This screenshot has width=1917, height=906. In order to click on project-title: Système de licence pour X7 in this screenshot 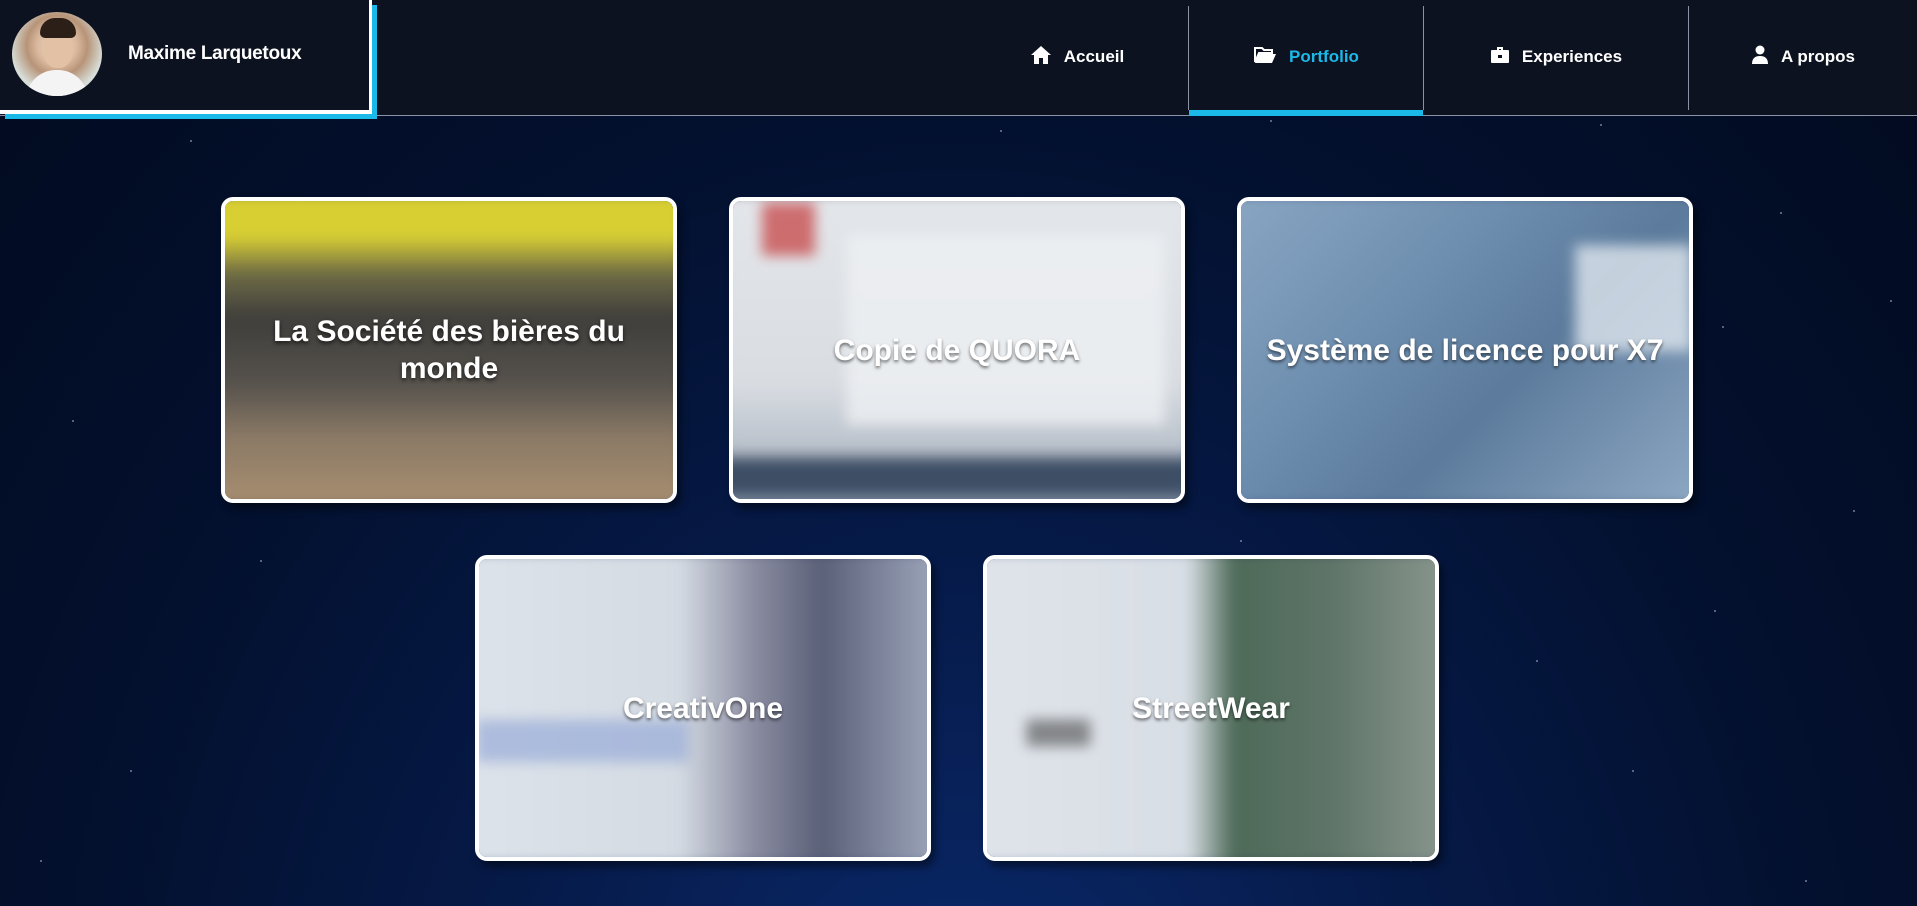, I will do `click(1465, 350)`.